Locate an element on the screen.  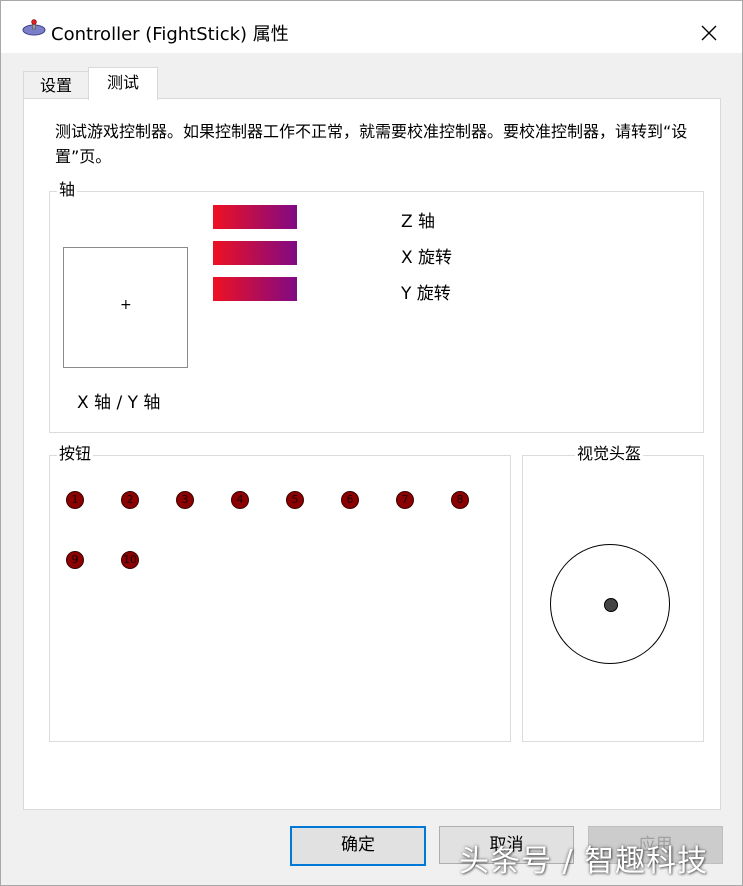
button-indicator-7: 7 is located at coordinates (405, 500).